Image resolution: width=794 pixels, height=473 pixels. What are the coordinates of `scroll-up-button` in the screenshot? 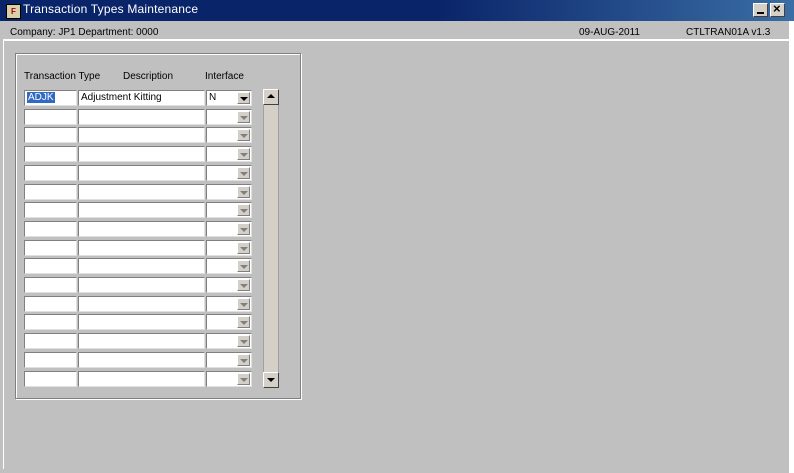 It's located at (271, 97).